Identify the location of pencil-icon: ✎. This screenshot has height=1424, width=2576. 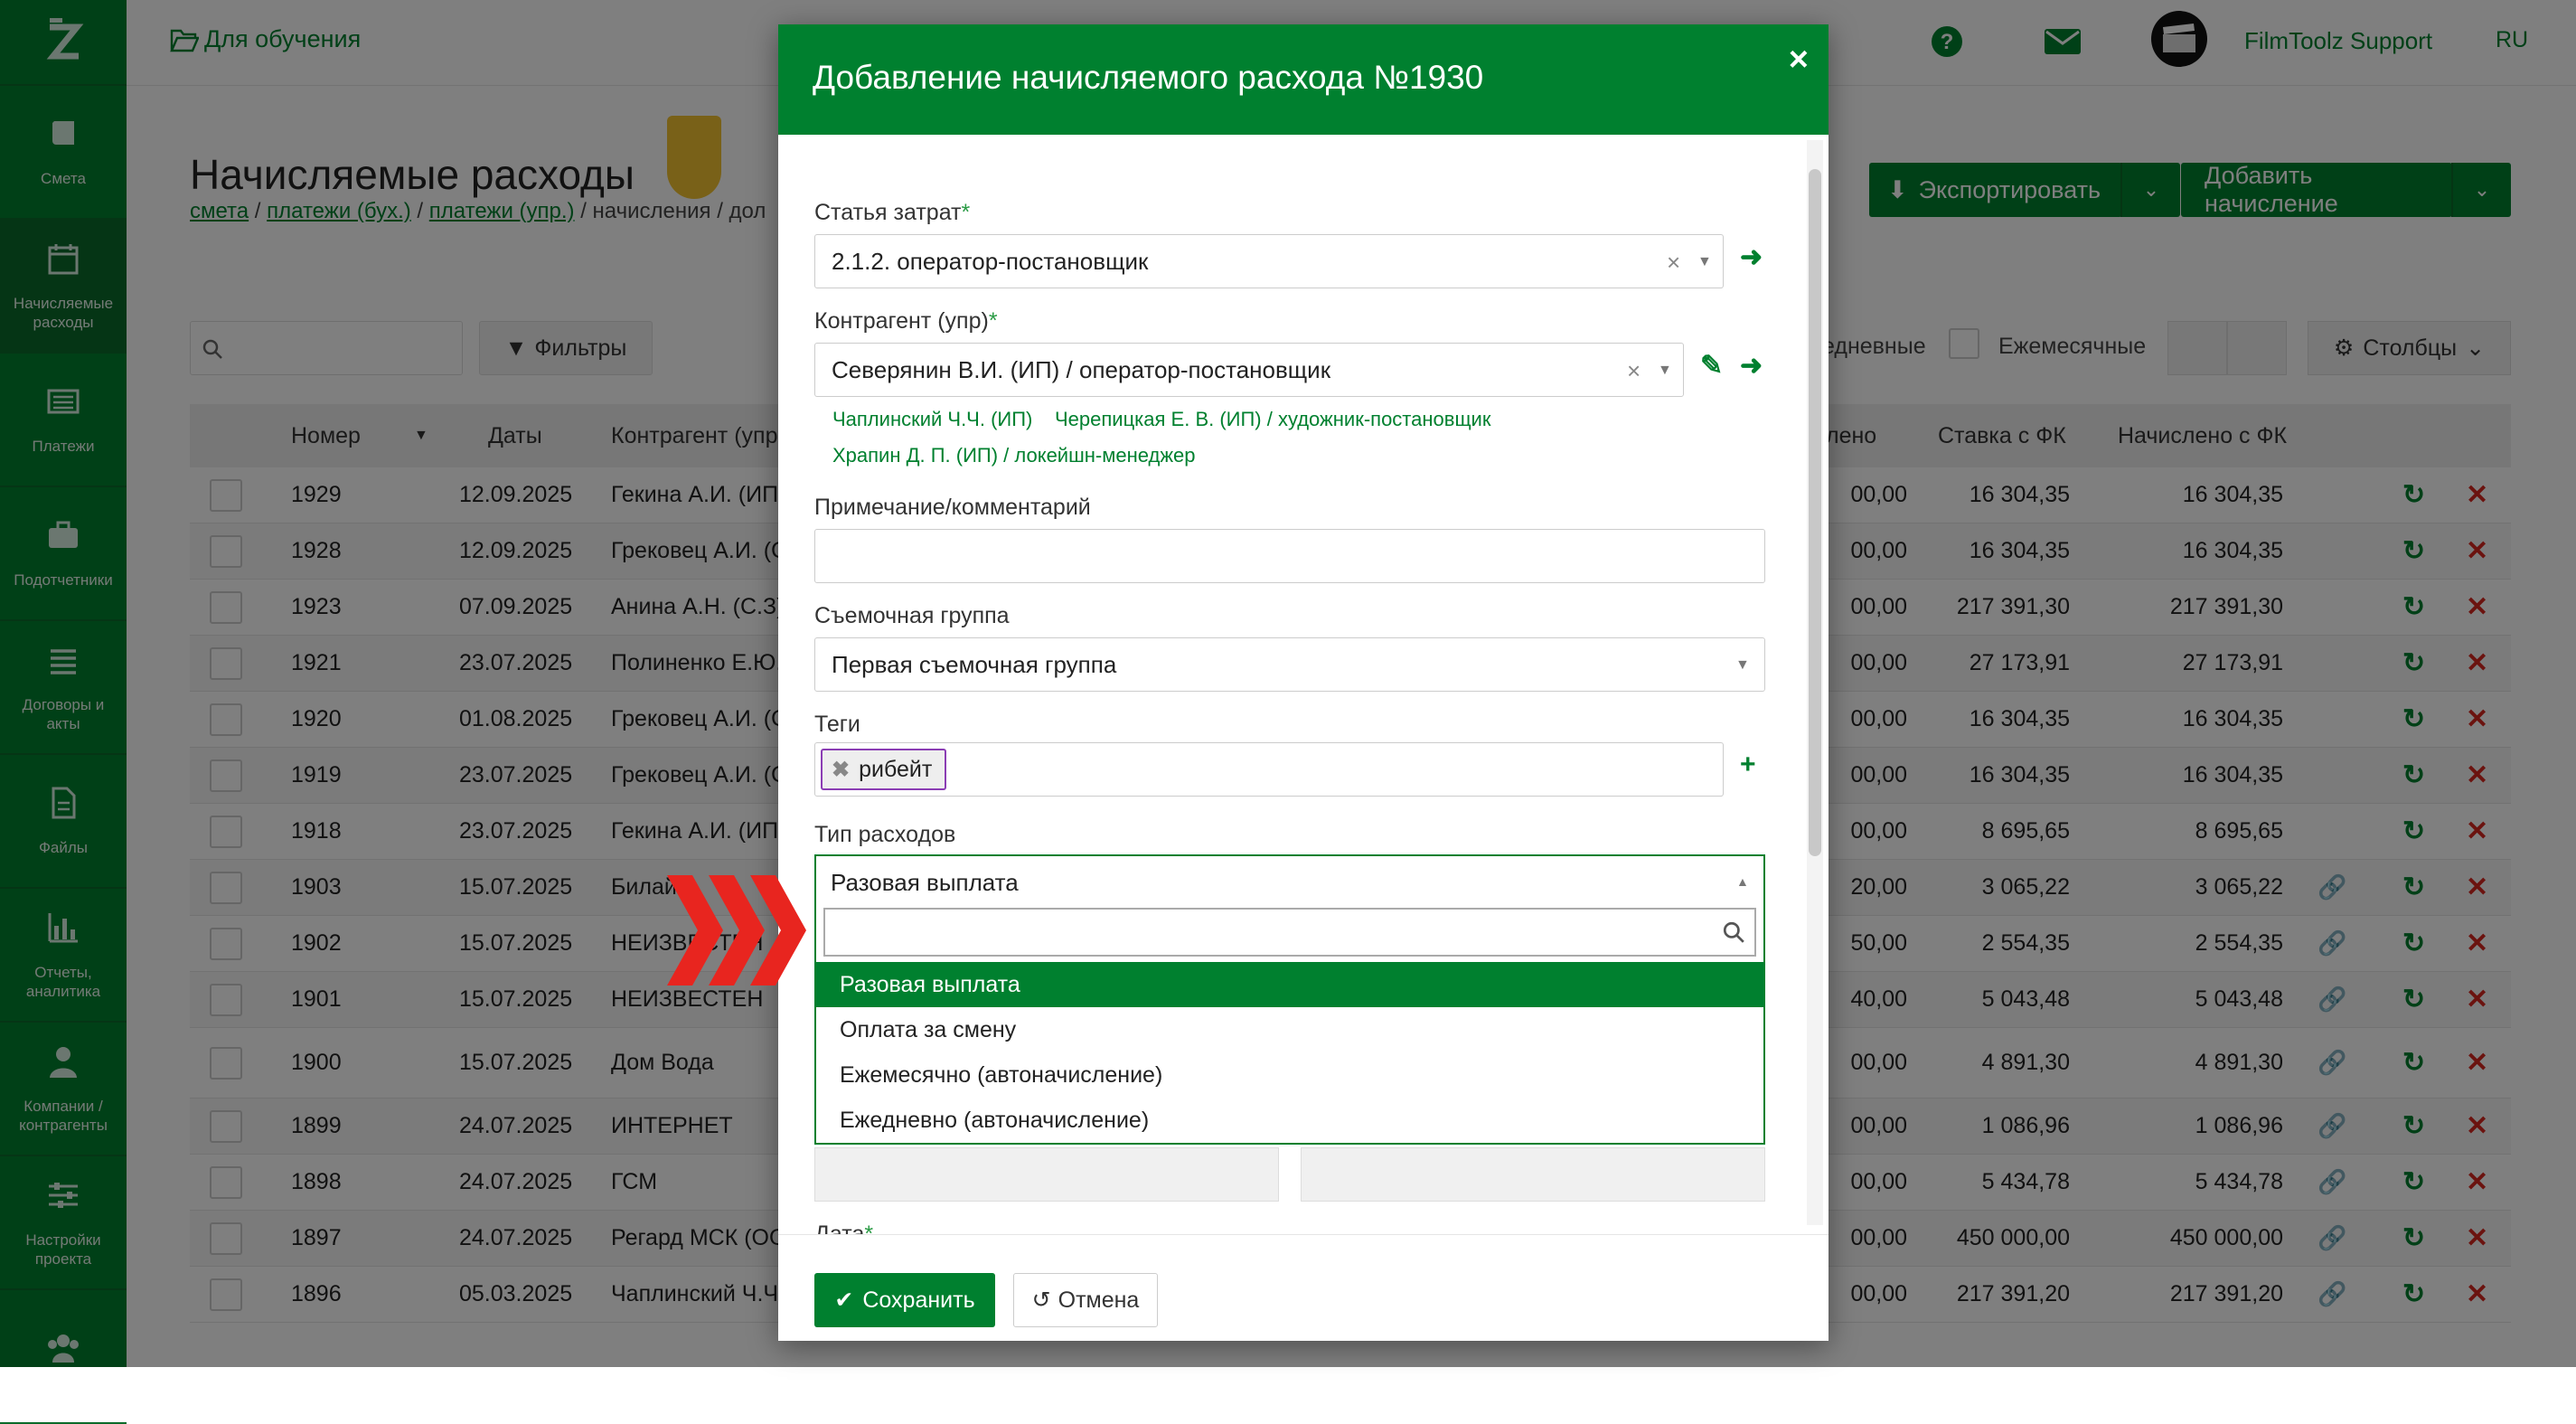
(1711, 366).